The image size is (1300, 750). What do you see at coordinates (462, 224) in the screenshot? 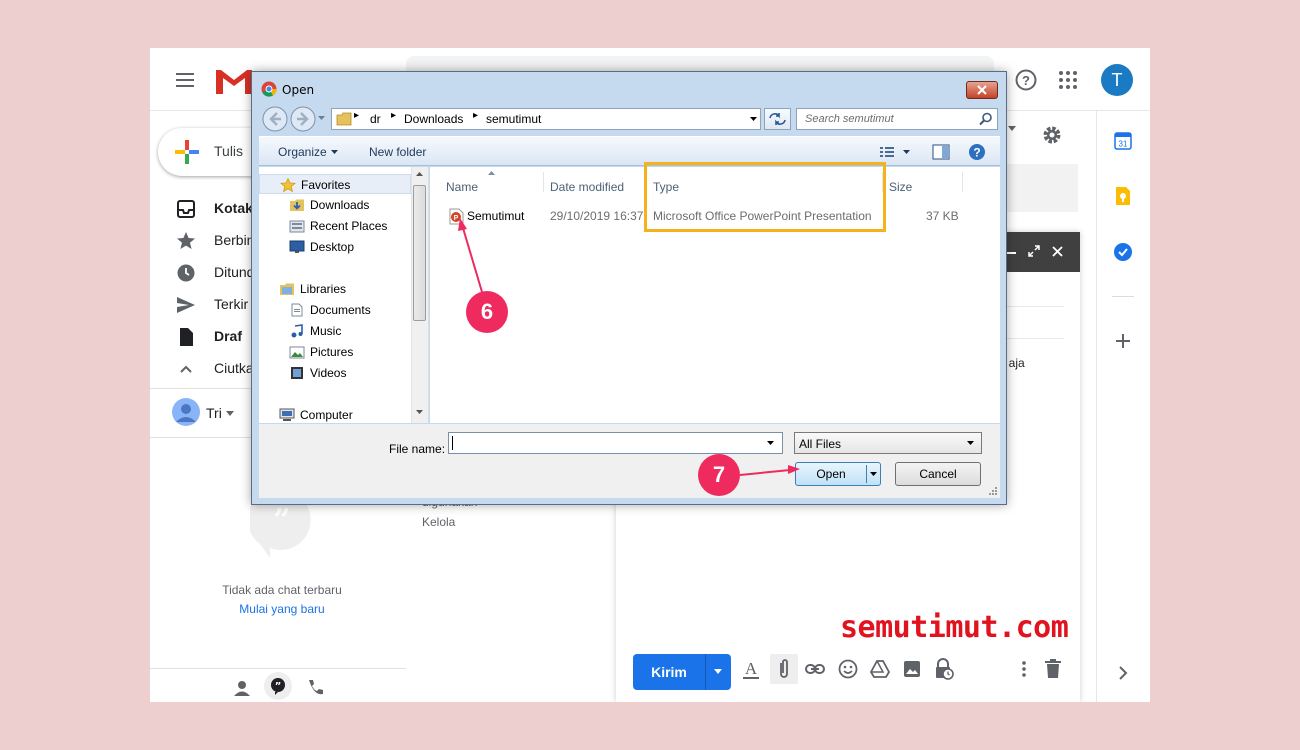
I see `step6-arrowhead` at bounding box center [462, 224].